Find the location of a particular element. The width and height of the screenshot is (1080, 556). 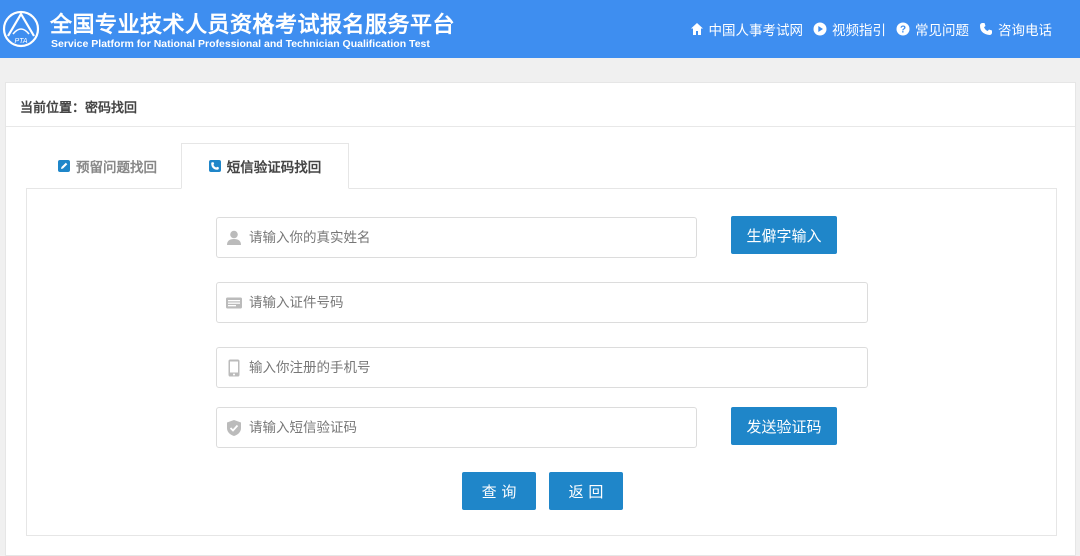

pta-logo-icon: PTA is located at coordinates (21, 29).